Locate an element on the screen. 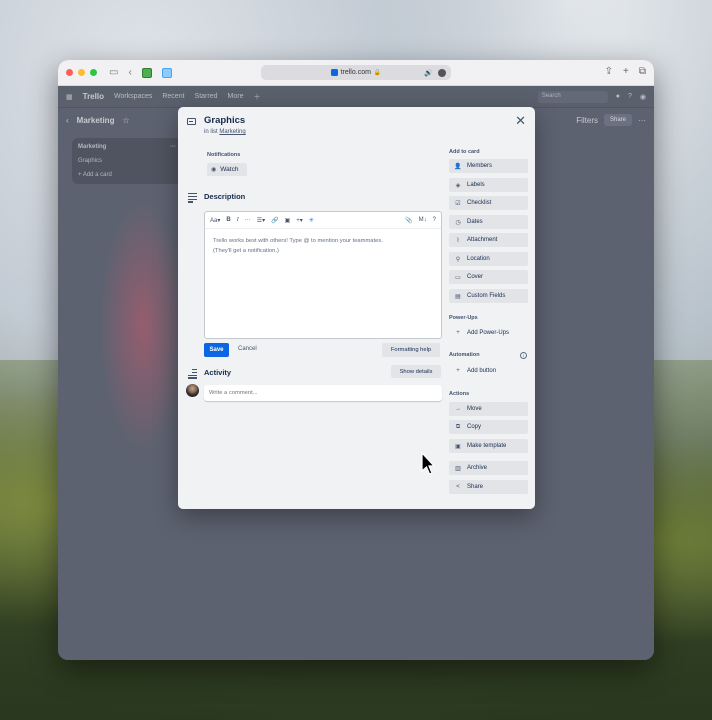 The width and height of the screenshot is (712, 720). notifications-label: Notifications is located at coordinates (224, 155).